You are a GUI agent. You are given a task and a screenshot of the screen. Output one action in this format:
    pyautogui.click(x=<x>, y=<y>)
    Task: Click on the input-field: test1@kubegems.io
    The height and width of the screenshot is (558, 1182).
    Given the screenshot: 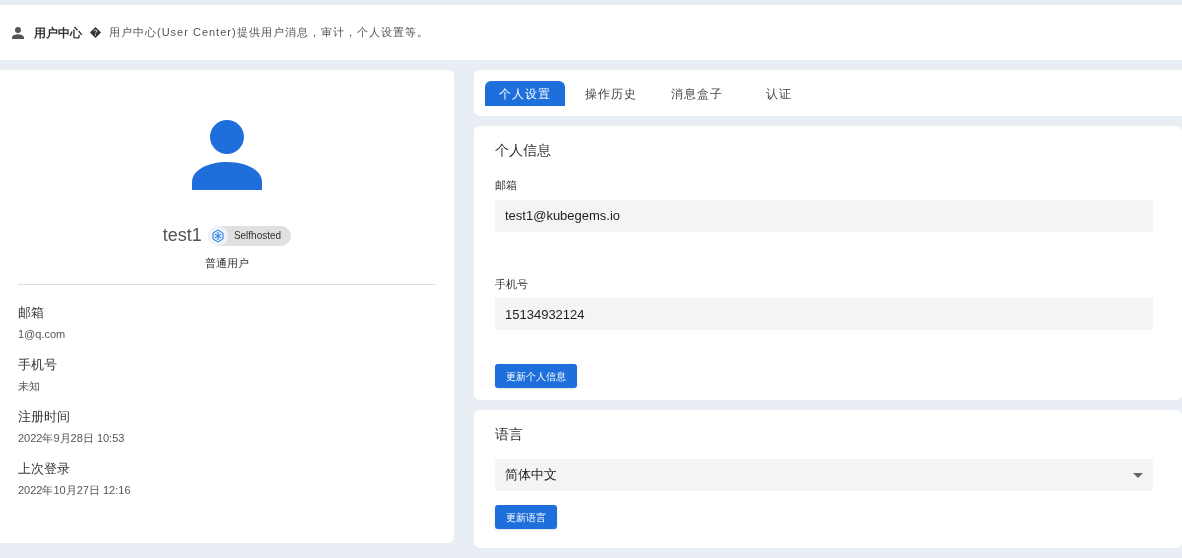 What is the action you would take?
    pyautogui.click(x=824, y=215)
    